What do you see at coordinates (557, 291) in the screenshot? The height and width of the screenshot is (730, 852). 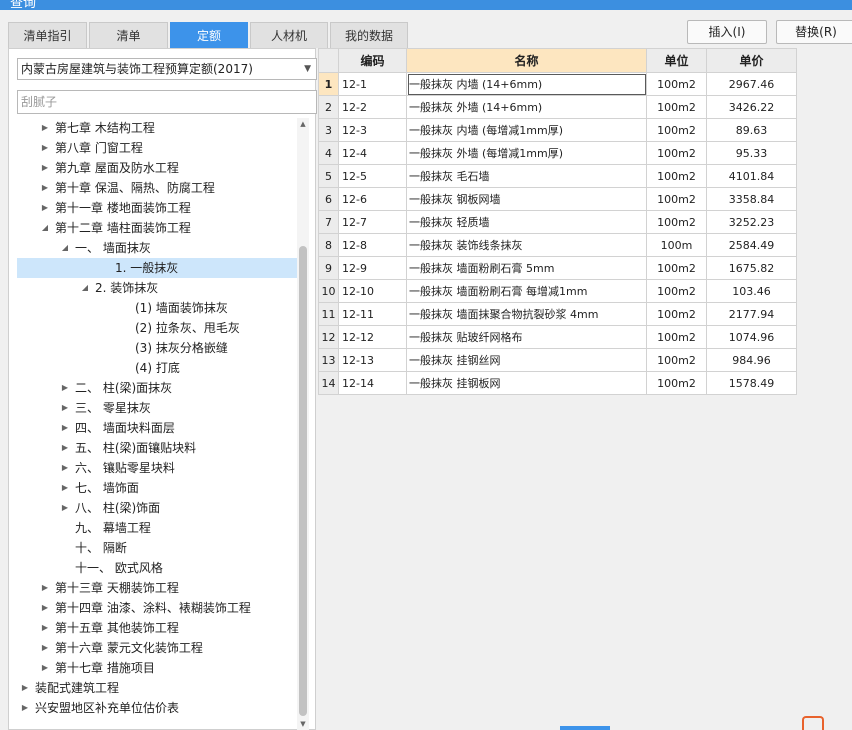 I see `table-row: 10 12-10 一般抹灰 墙面粉刷石膏 每增减1mm 100m2 103.46` at bounding box center [557, 291].